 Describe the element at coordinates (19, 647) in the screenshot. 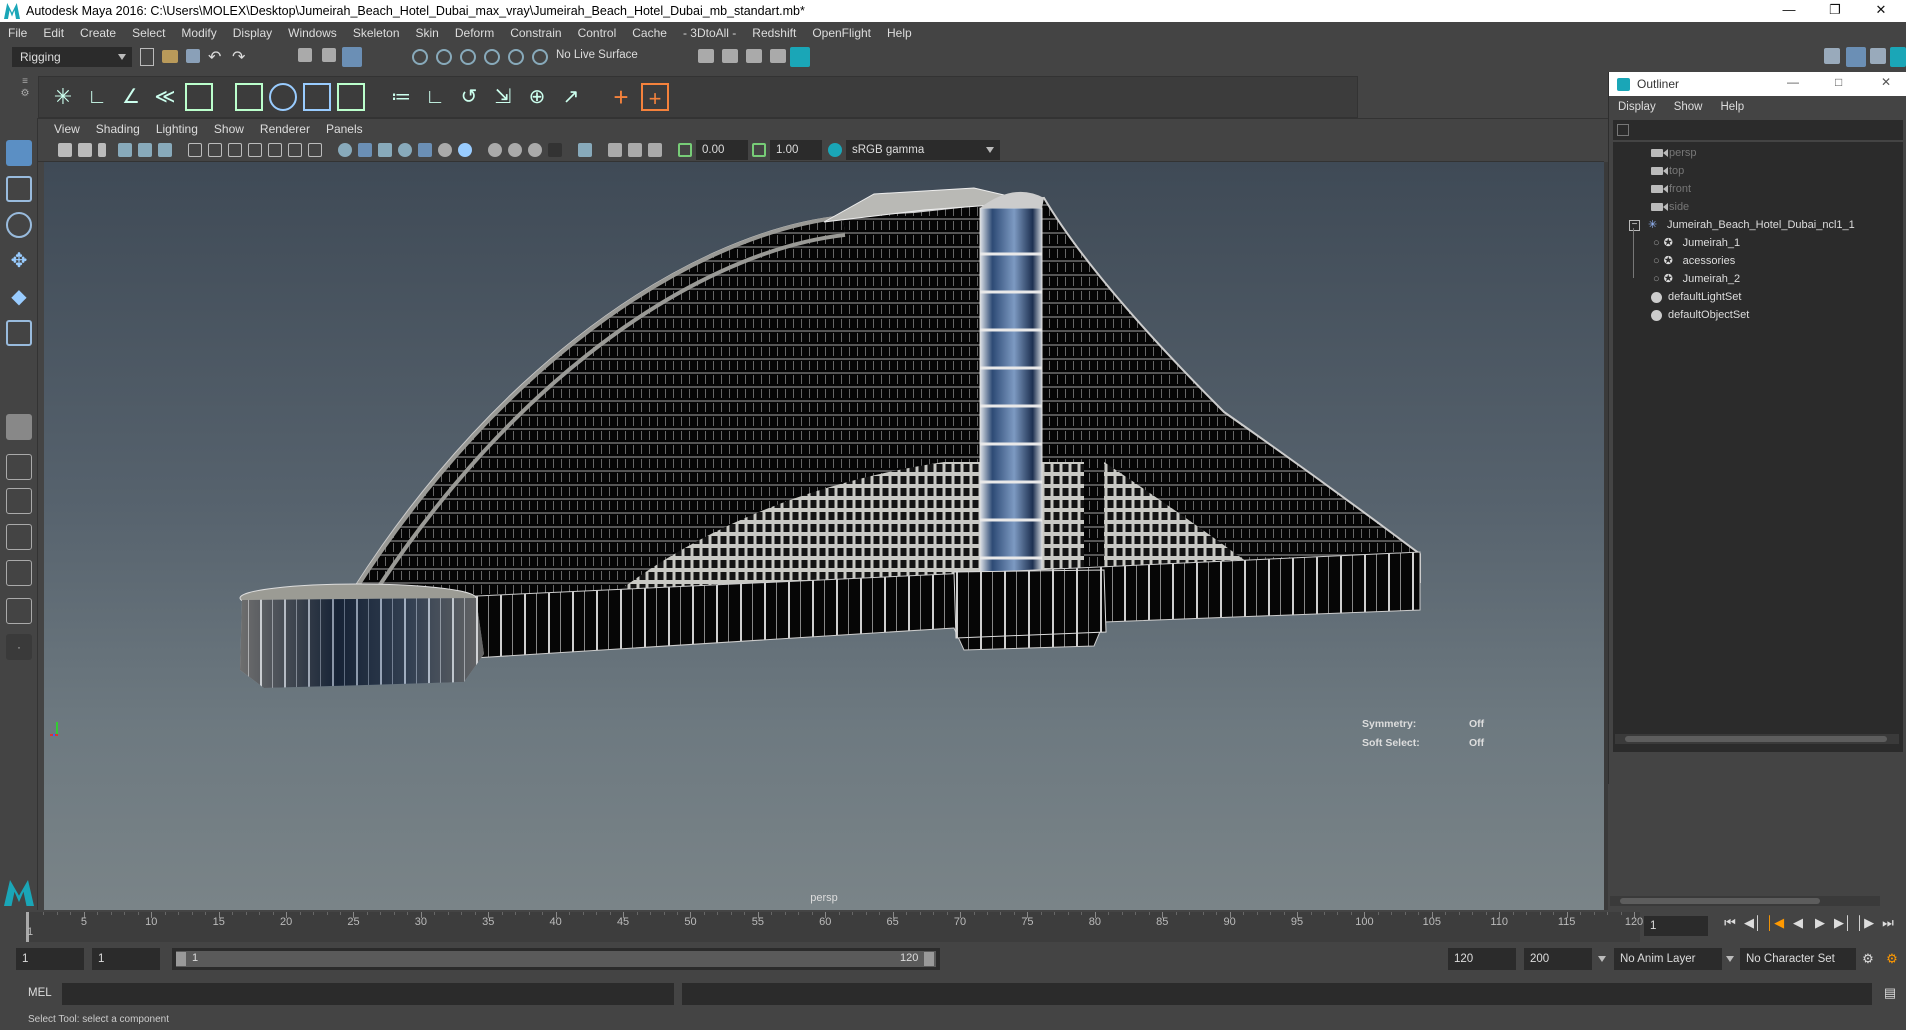

I see `toolbox-more-icon: ·` at that location.